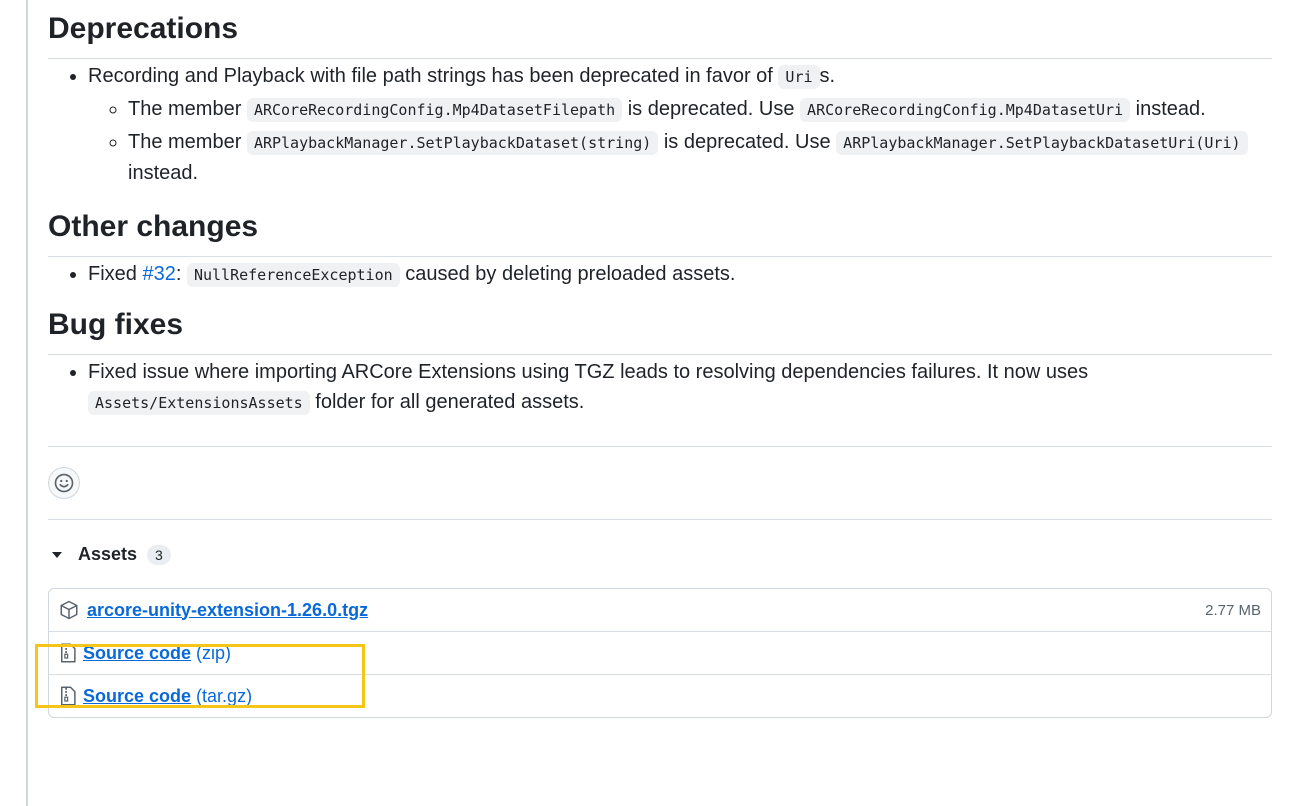 Image resolution: width=1290 pixels, height=806 pixels. Describe the element at coordinates (660, 483) in the screenshot. I see `reactions-row` at that location.